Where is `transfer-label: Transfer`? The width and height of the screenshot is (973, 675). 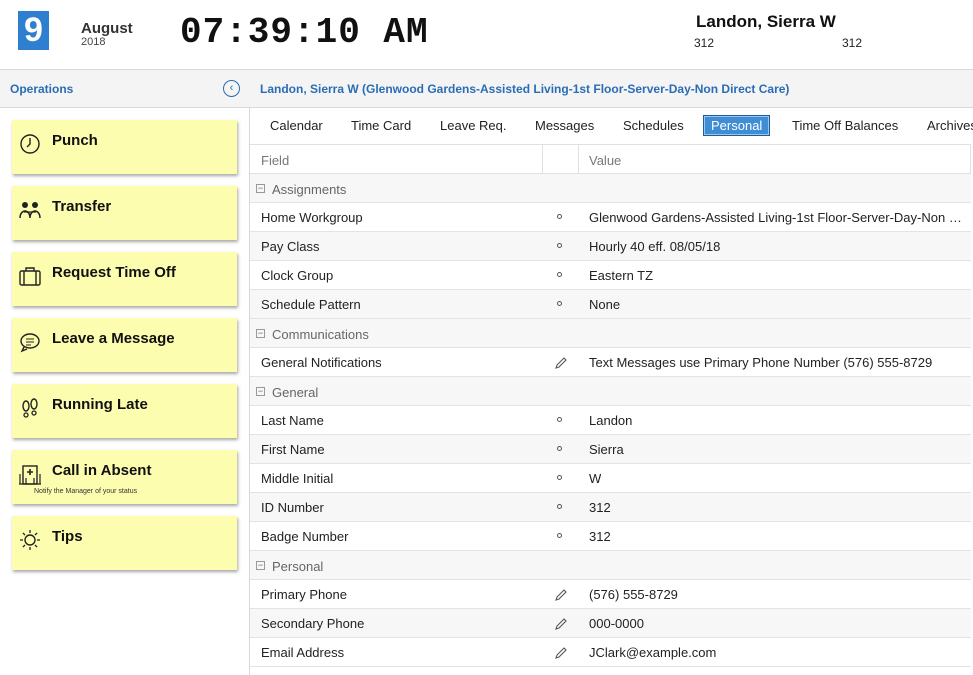
transfer-label: Transfer is located at coordinates (82, 206).